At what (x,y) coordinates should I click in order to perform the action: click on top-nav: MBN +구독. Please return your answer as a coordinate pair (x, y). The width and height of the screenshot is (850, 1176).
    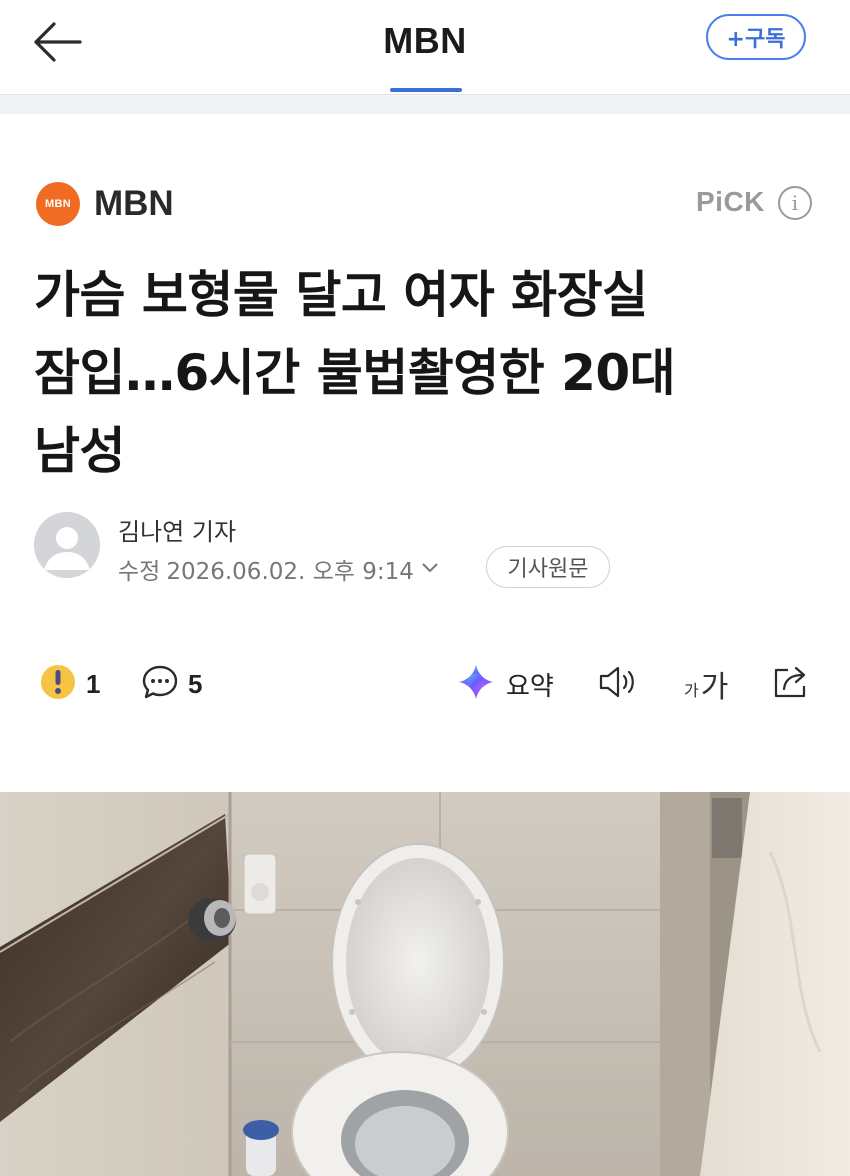
    Looking at the image, I should click on (425, 47).